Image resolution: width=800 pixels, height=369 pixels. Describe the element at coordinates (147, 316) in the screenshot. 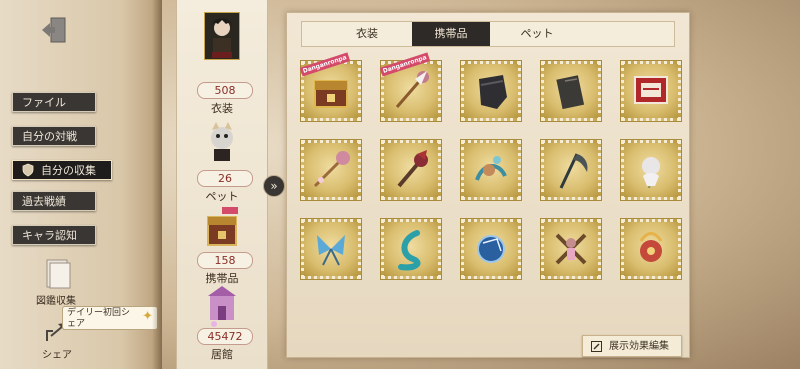

I see `reward-star-icon: ✦` at that location.